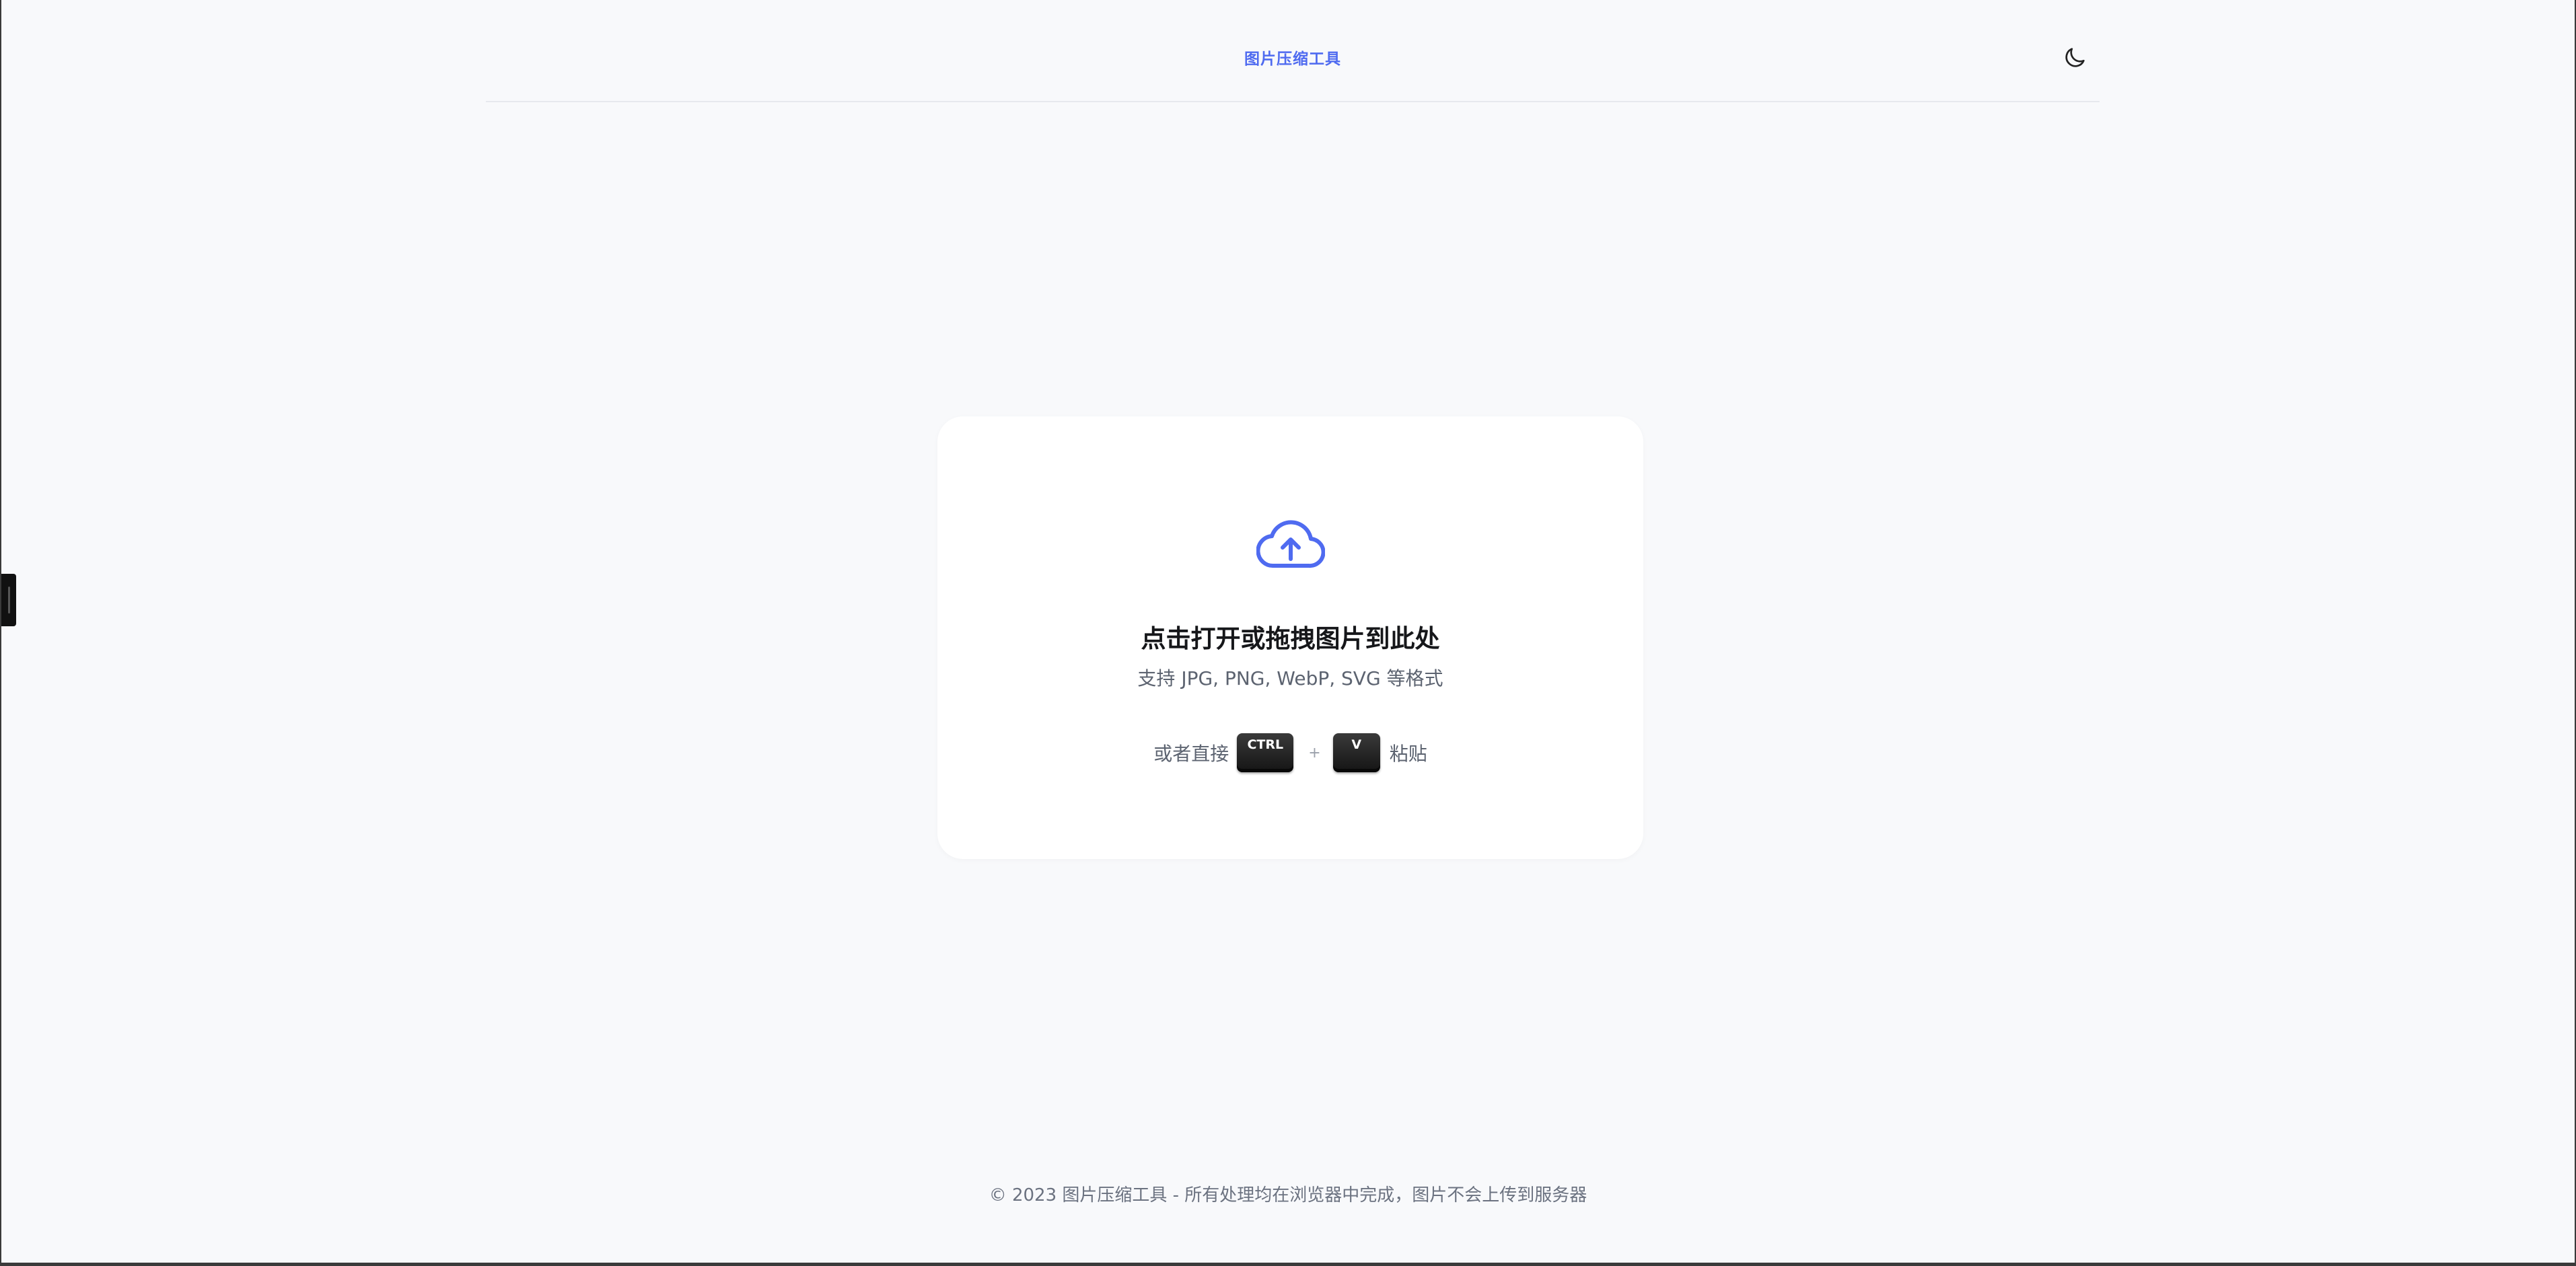  What do you see at coordinates (1356, 752) in the screenshot?
I see `v-key: V` at bounding box center [1356, 752].